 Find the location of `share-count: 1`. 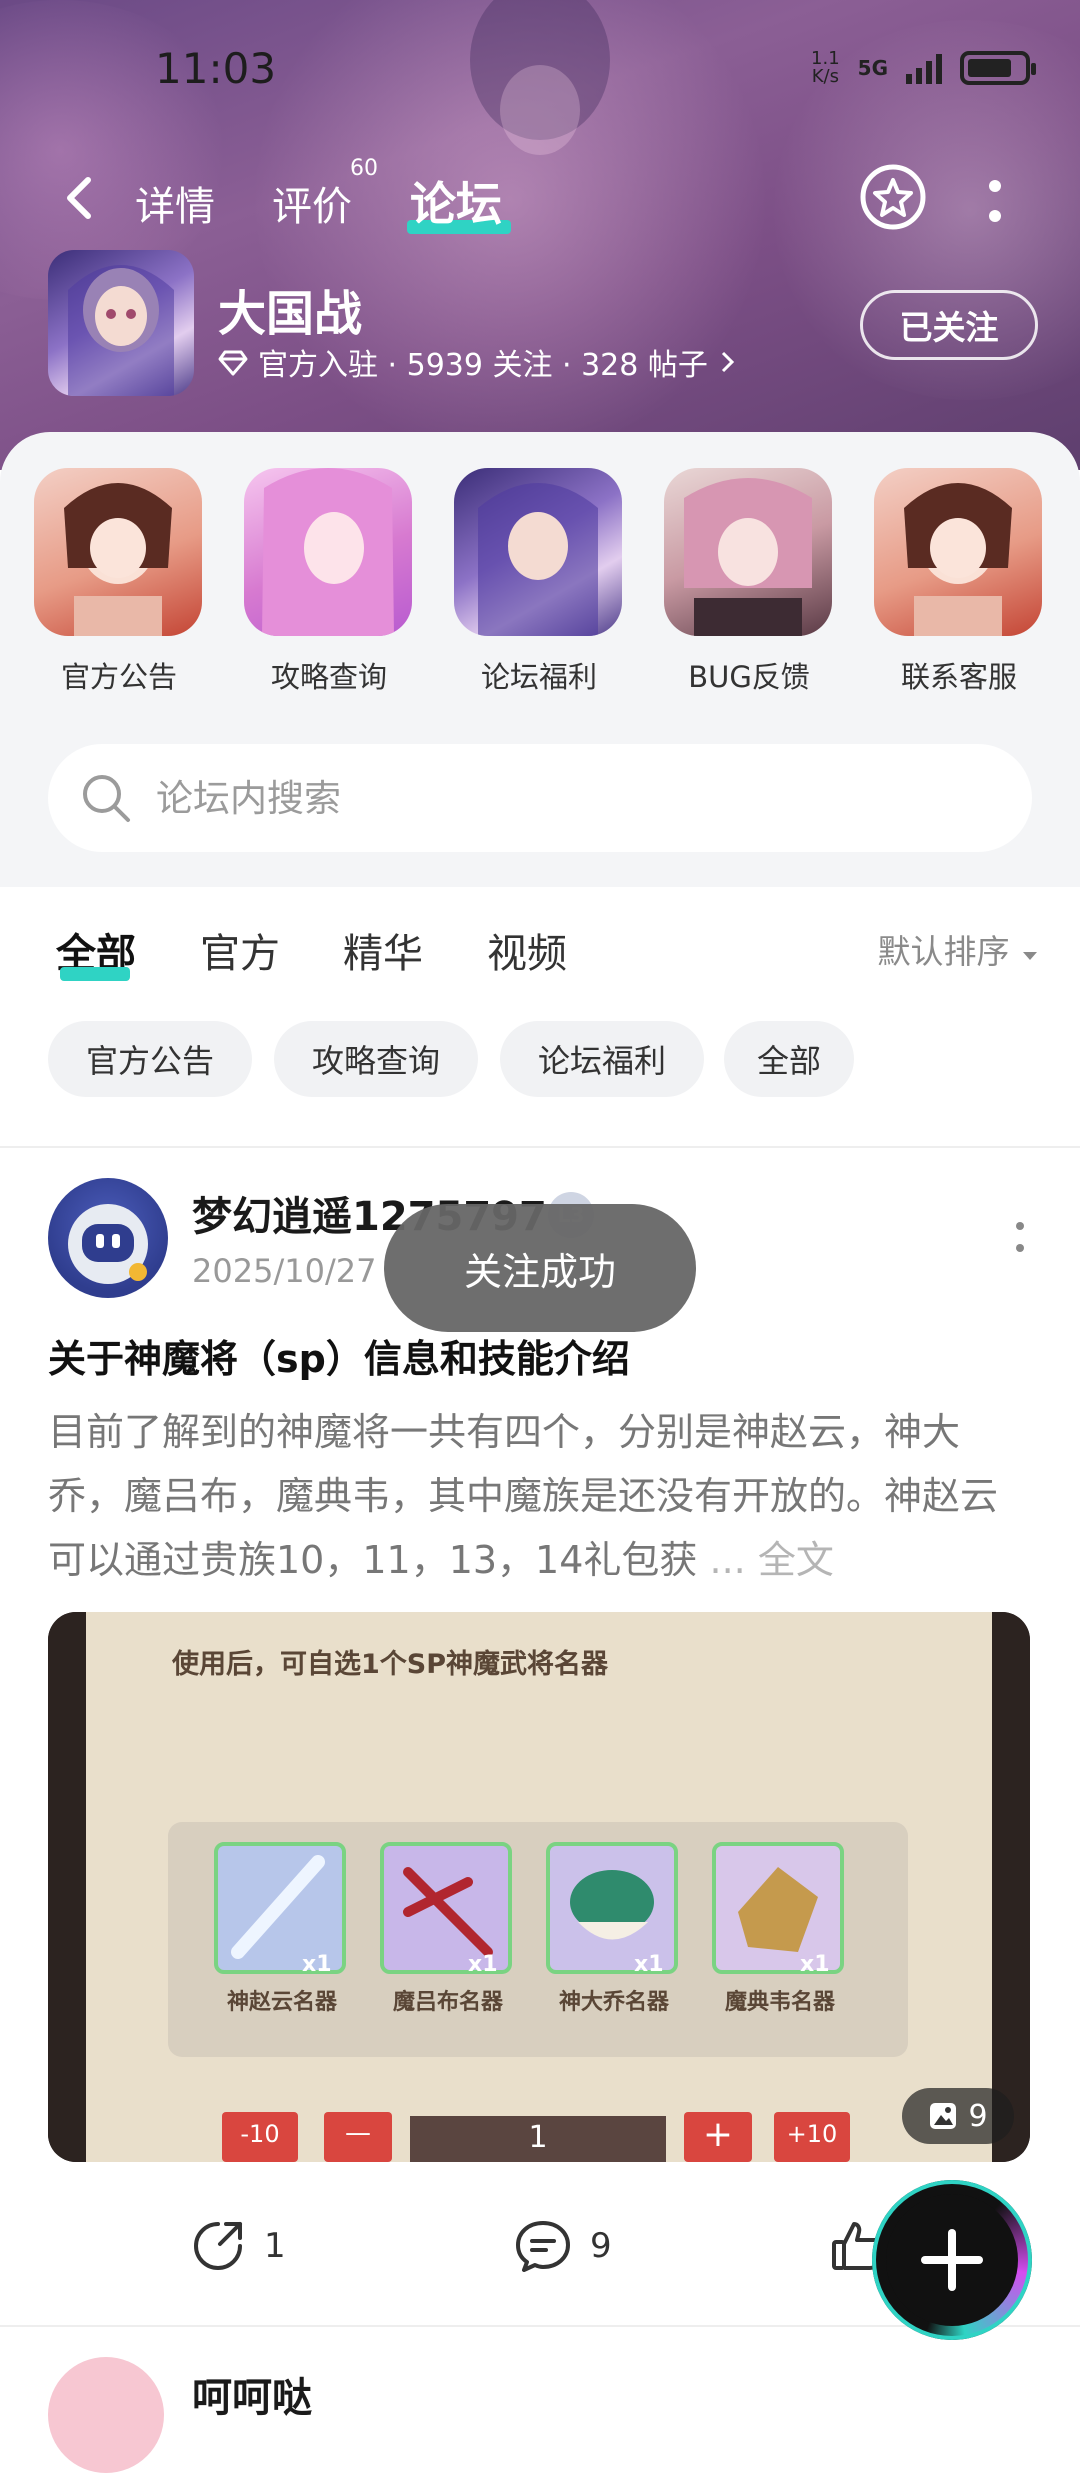

share-count: 1 is located at coordinates (275, 2246).